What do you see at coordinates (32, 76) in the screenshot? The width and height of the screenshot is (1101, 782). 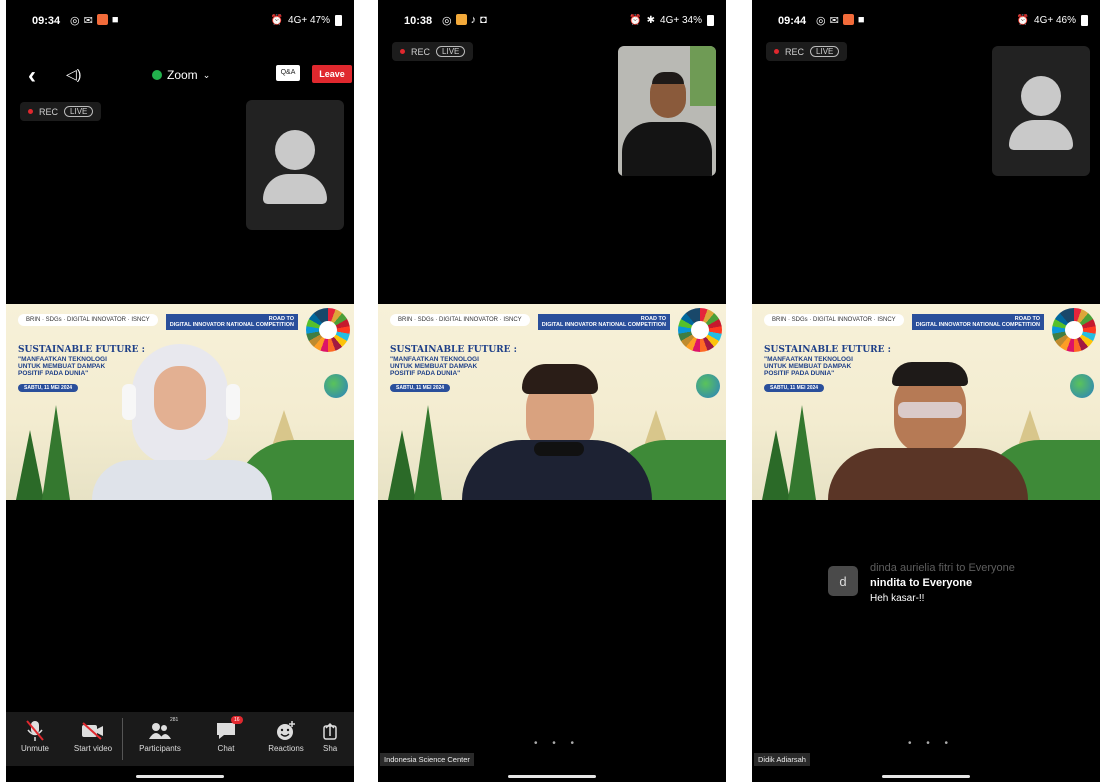 I see `back-icon: ‹` at bounding box center [32, 76].